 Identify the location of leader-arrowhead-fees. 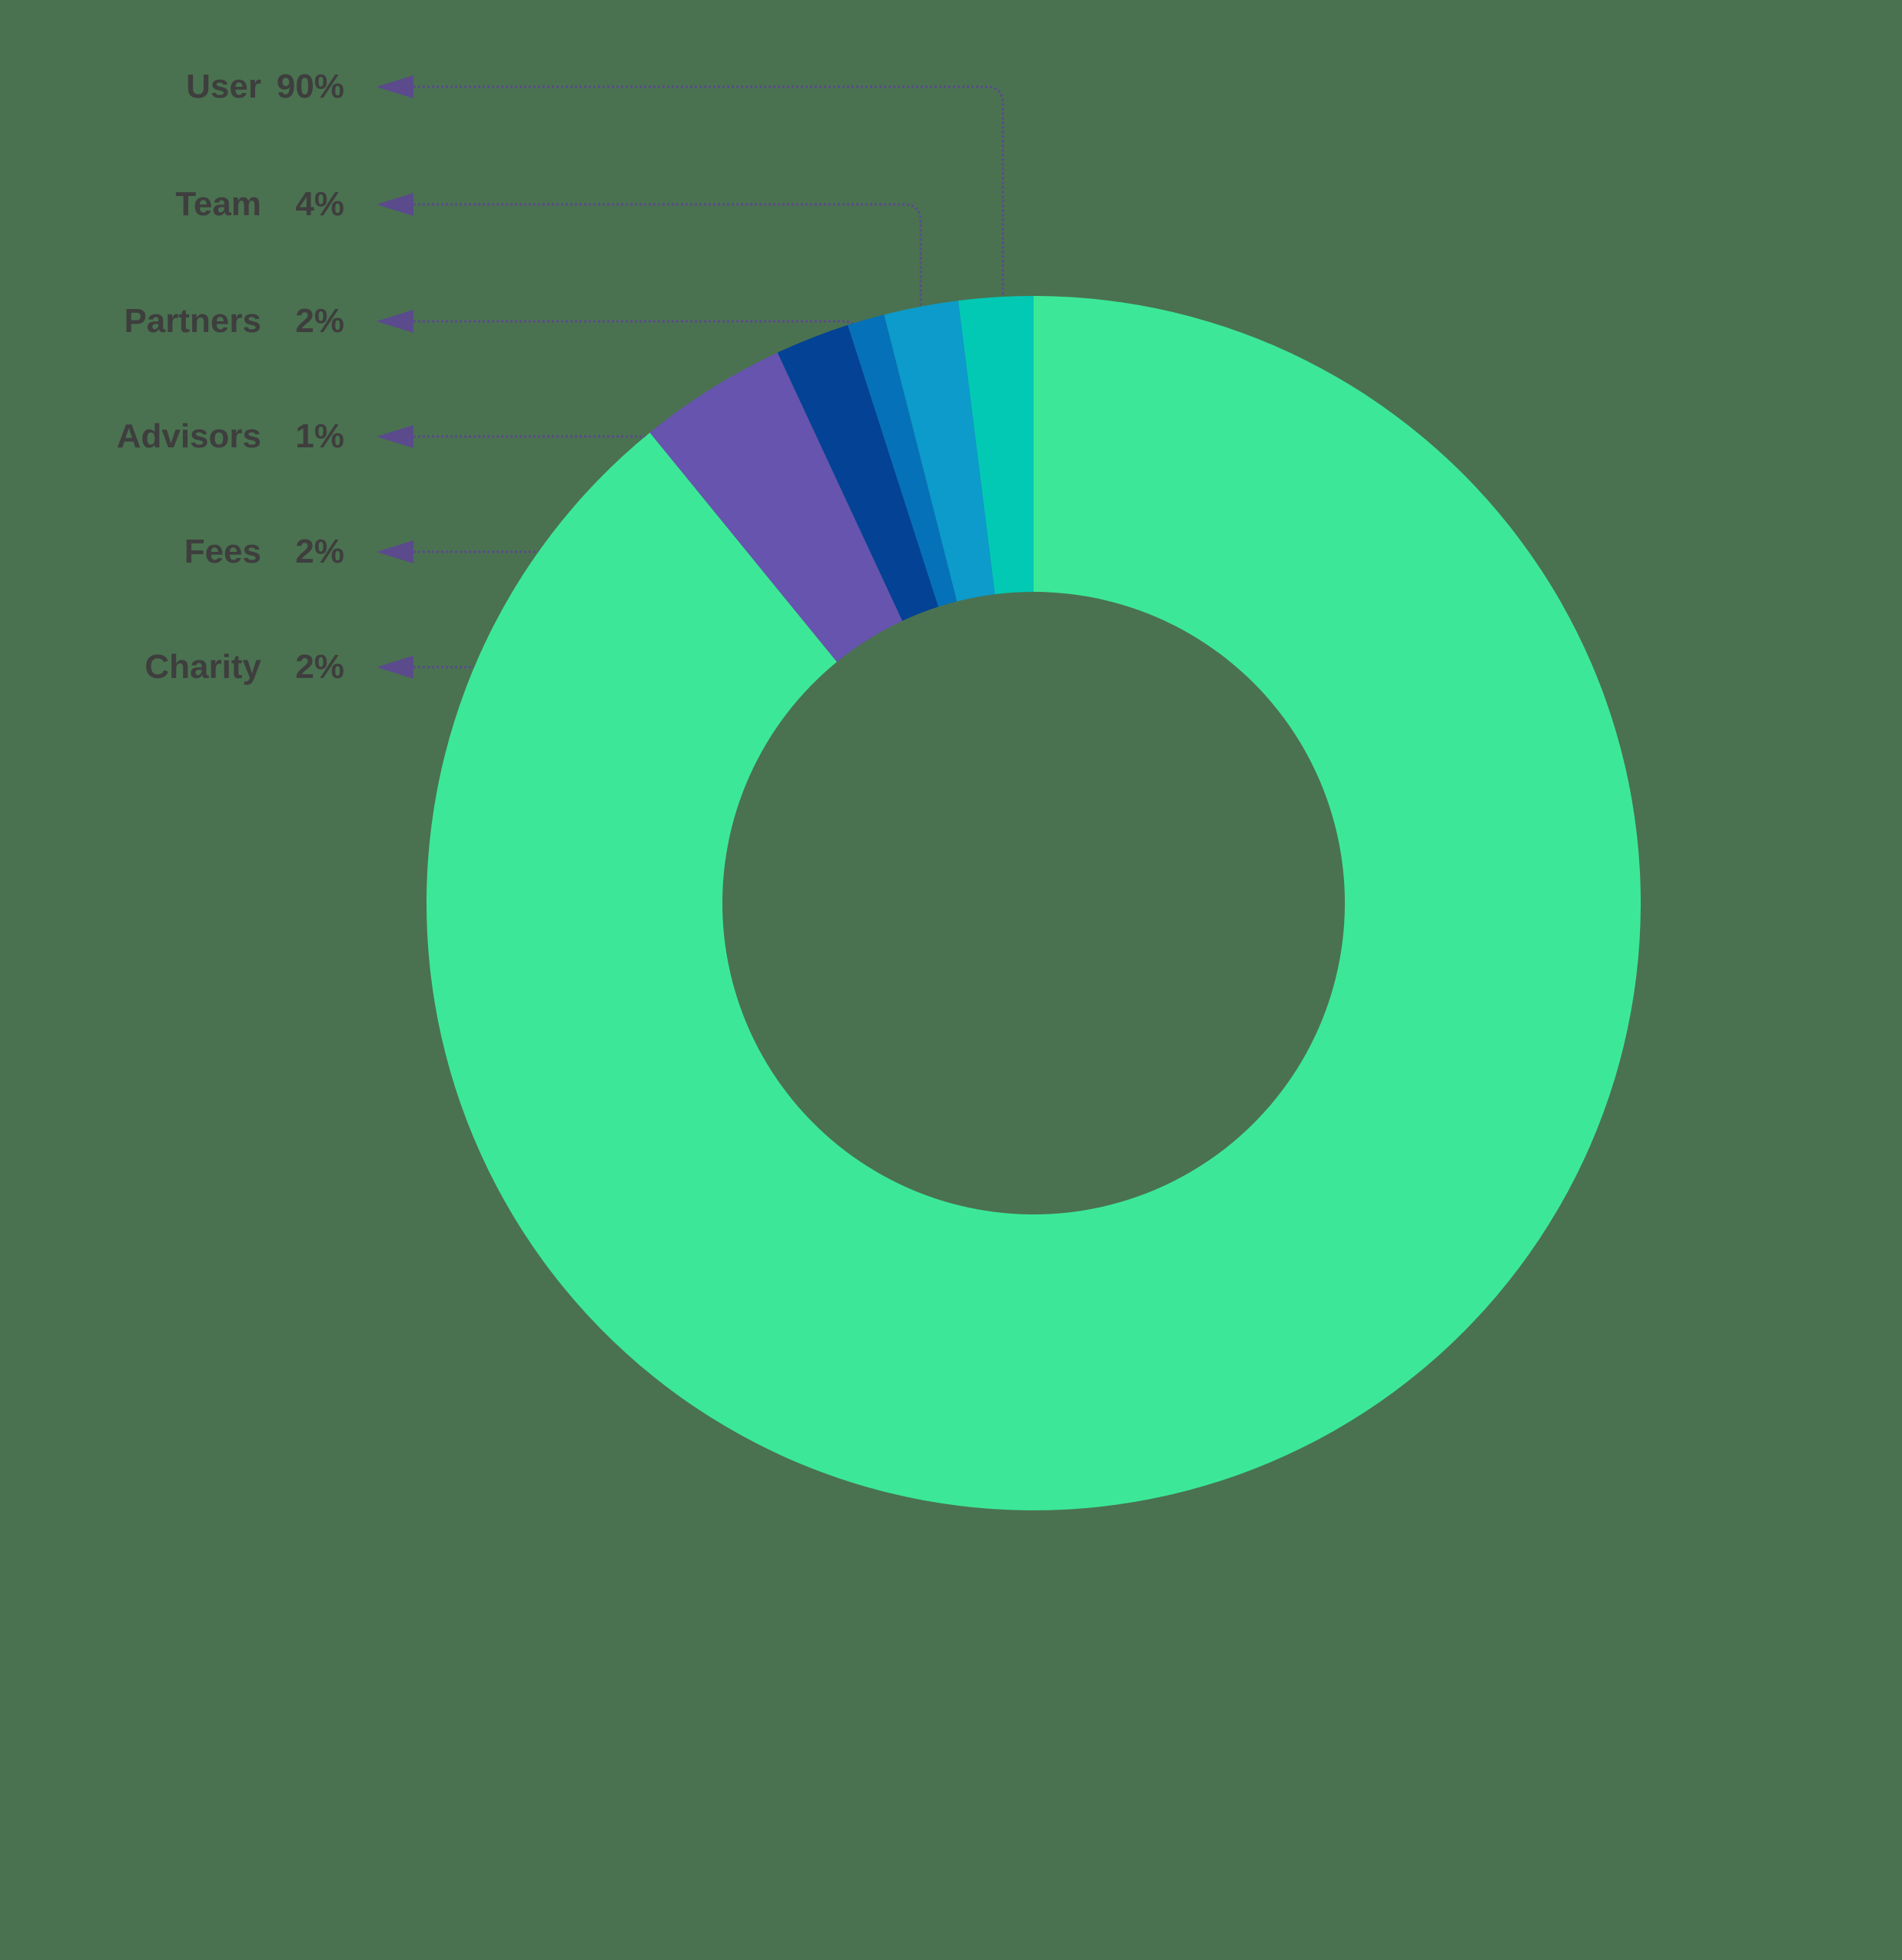
(395, 551).